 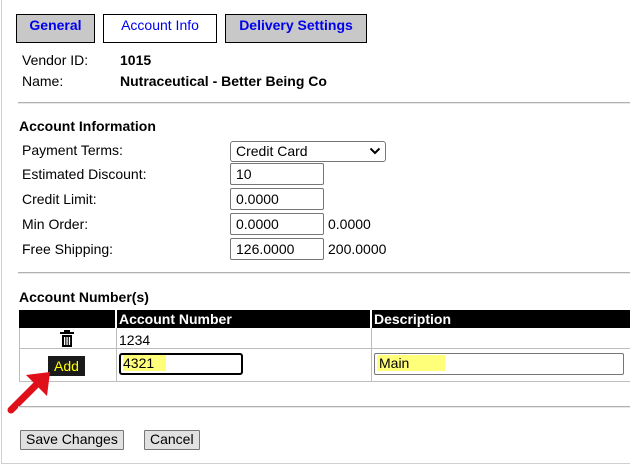 What do you see at coordinates (68, 249) in the screenshot?
I see `free-shipping-label: Free Shipping:` at bounding box center [68, 249].